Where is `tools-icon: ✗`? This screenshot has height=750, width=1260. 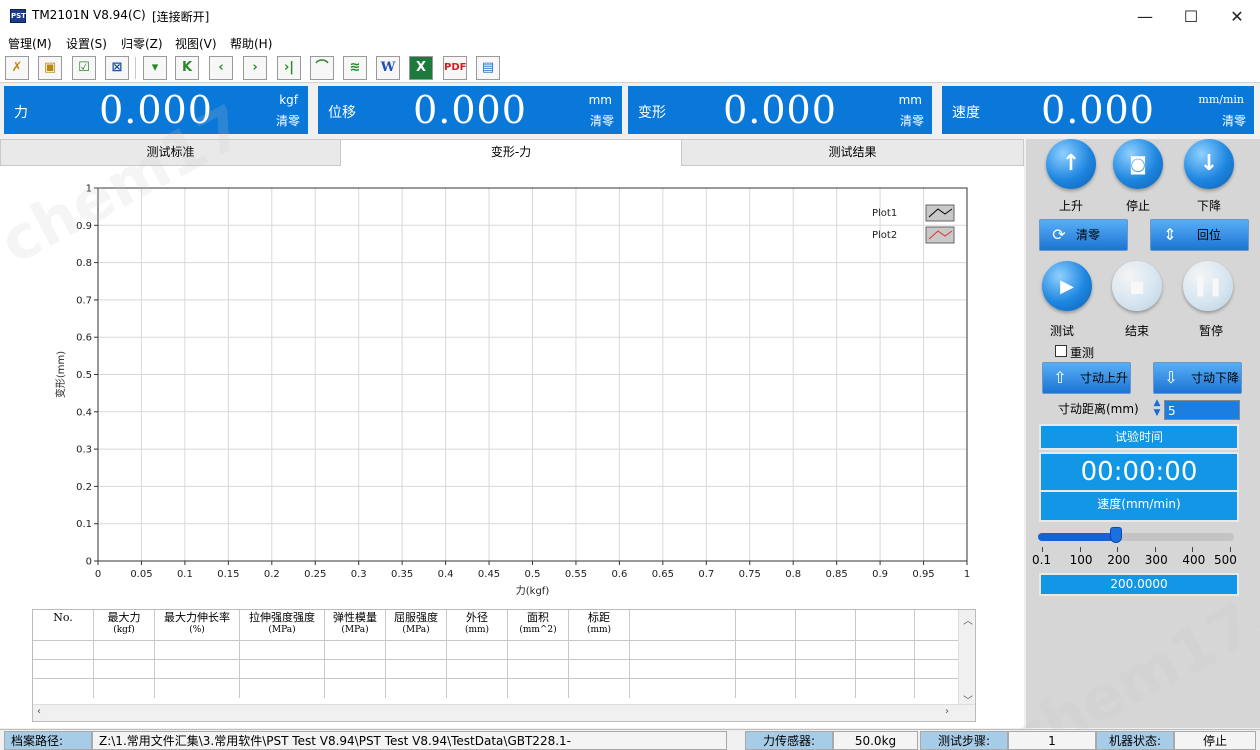
tools-icon: ✗ is located at coordinates (17, 68).